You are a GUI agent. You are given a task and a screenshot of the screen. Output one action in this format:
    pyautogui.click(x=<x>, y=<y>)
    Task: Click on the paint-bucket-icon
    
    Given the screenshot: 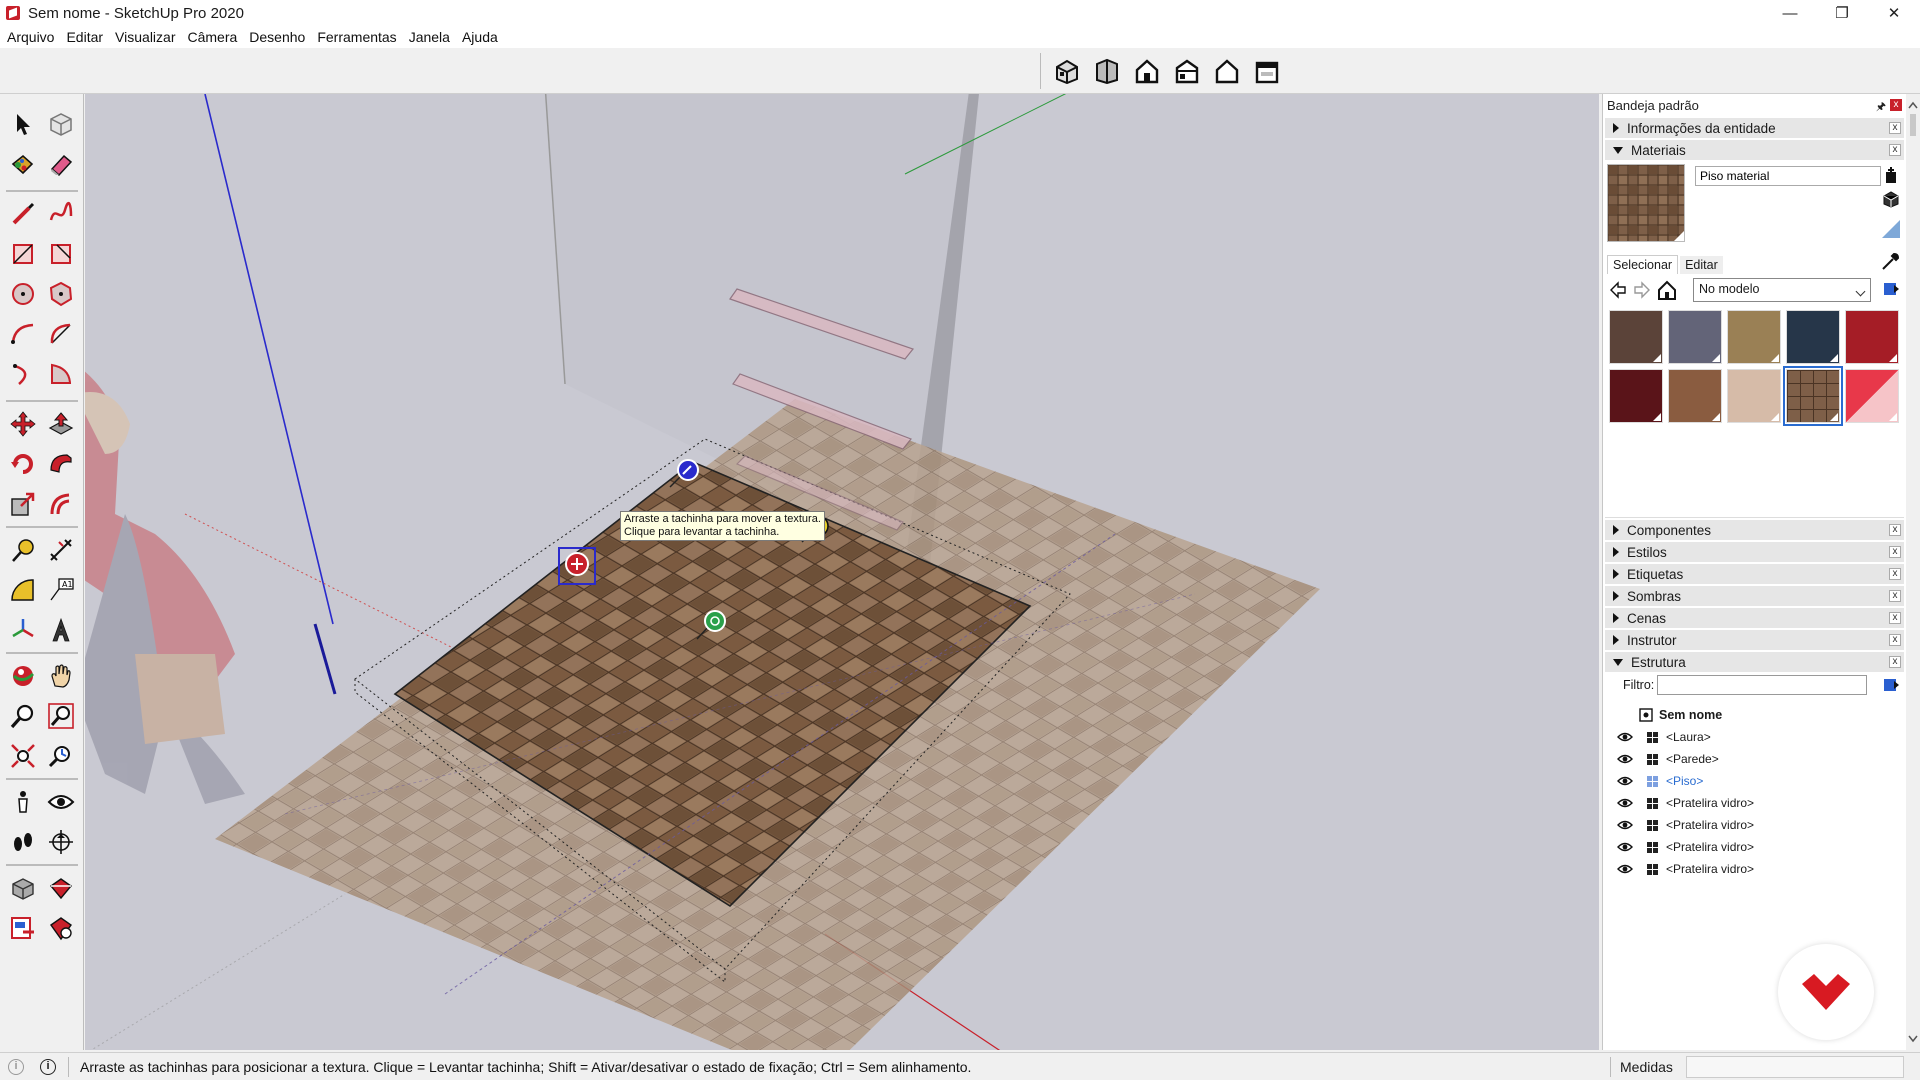 What is the action you would take?
    pyautogui.click(x=23, y=164)
    